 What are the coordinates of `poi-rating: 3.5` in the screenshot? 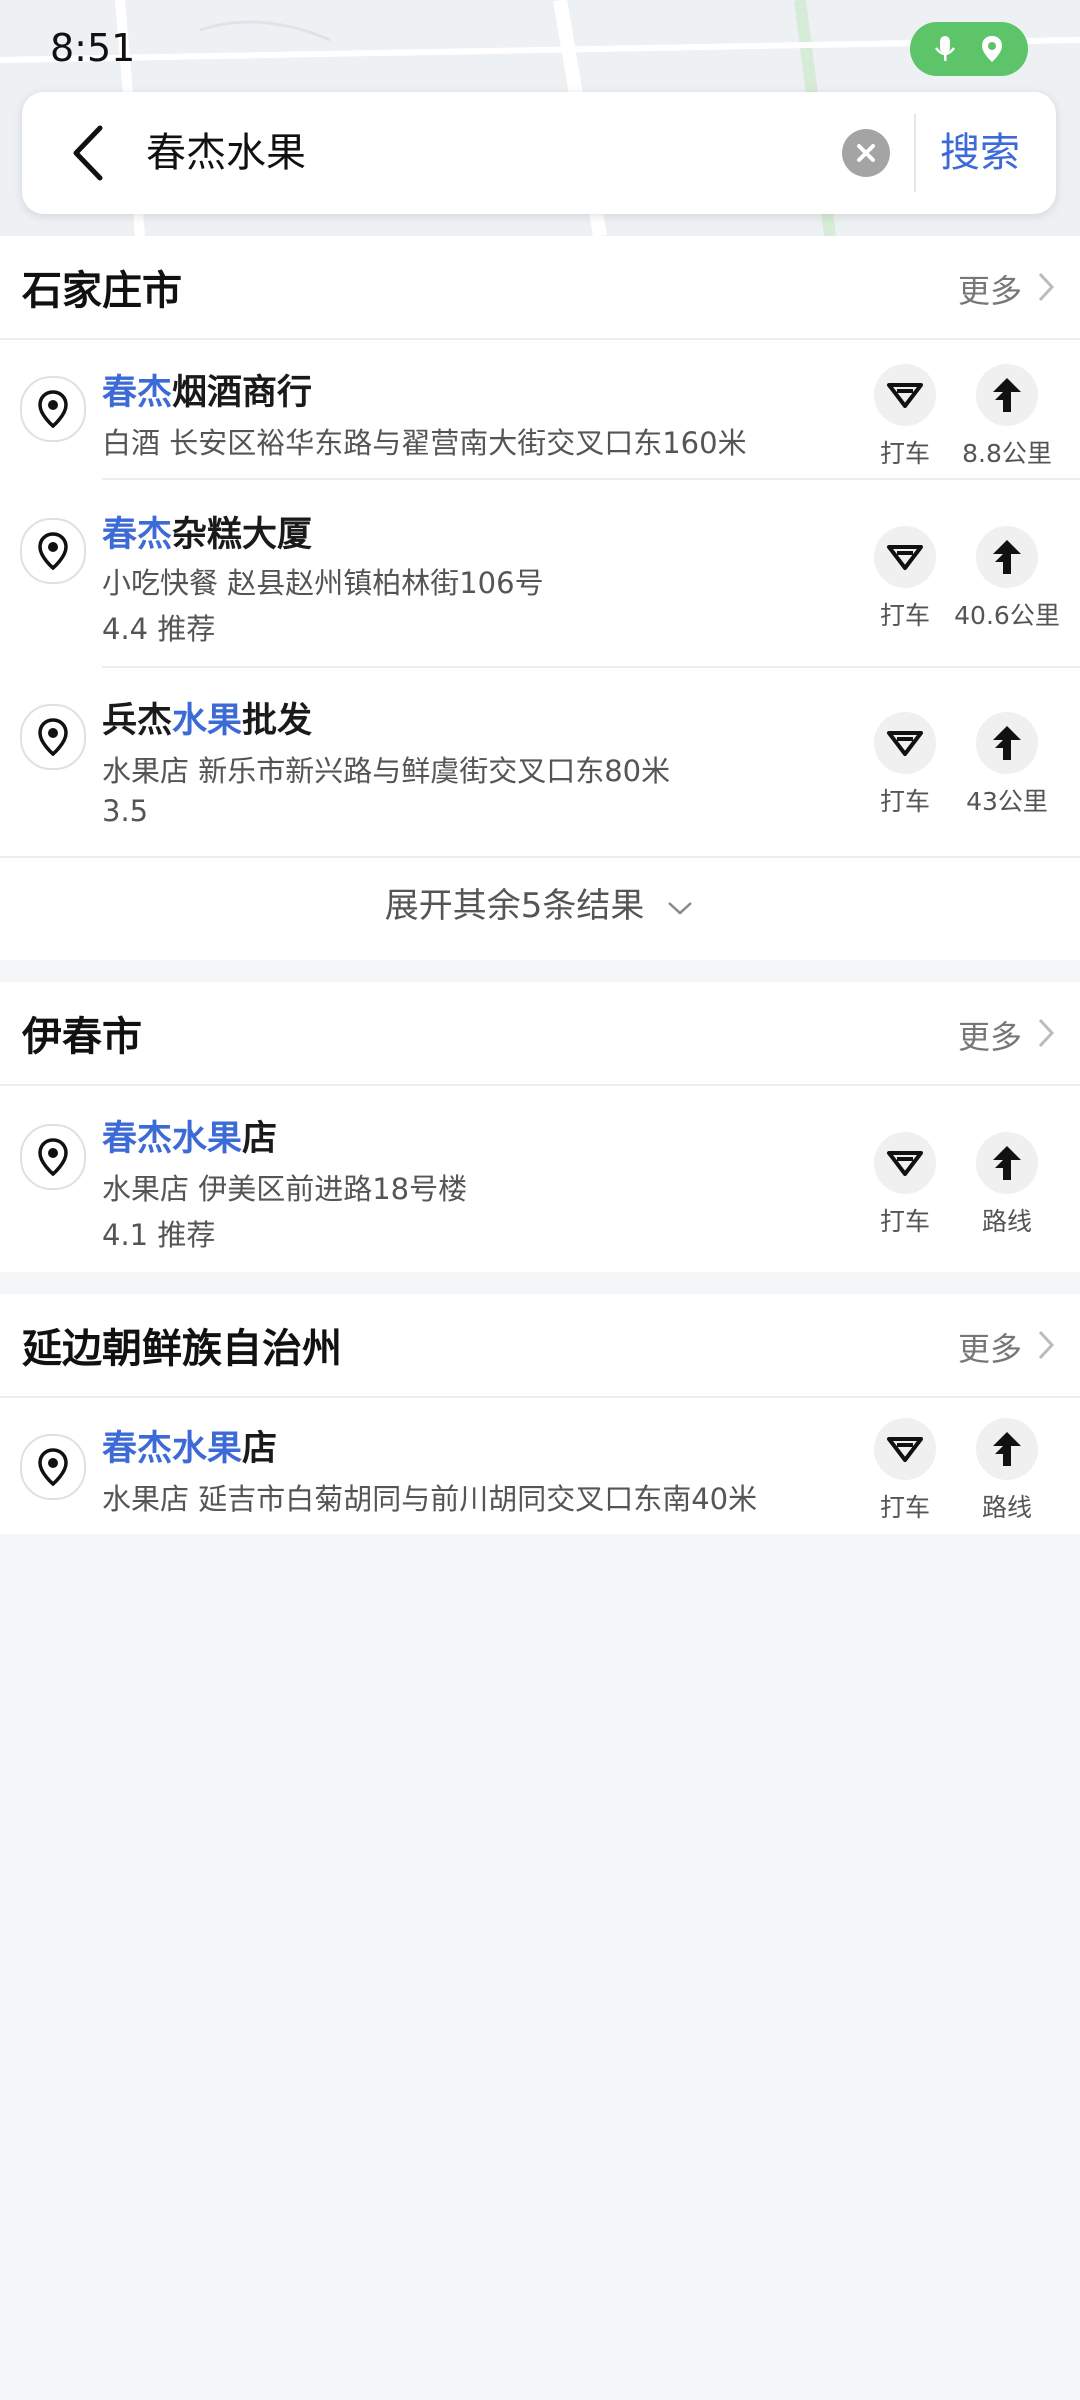 It's located at (125, 811).